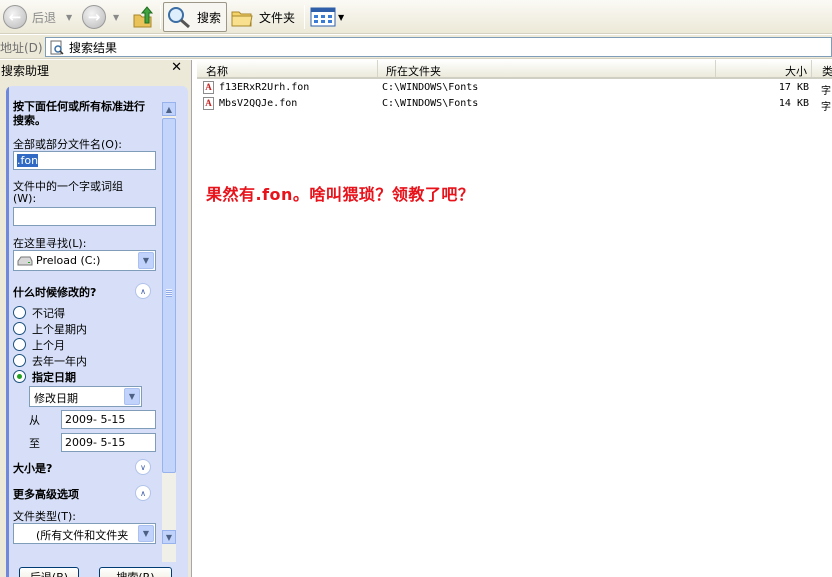  What do you see at coordinates (514, 104) in the screenshot?
I see `table-row: A MbsV2QQJe.fon C:\WINDOWS\Fonts 14 KB 字` at bounding box center [514, 104].